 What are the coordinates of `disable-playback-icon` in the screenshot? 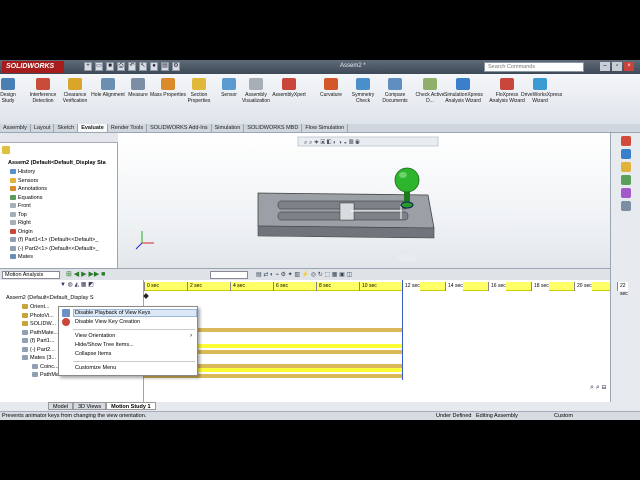 It's located at (66, 313).